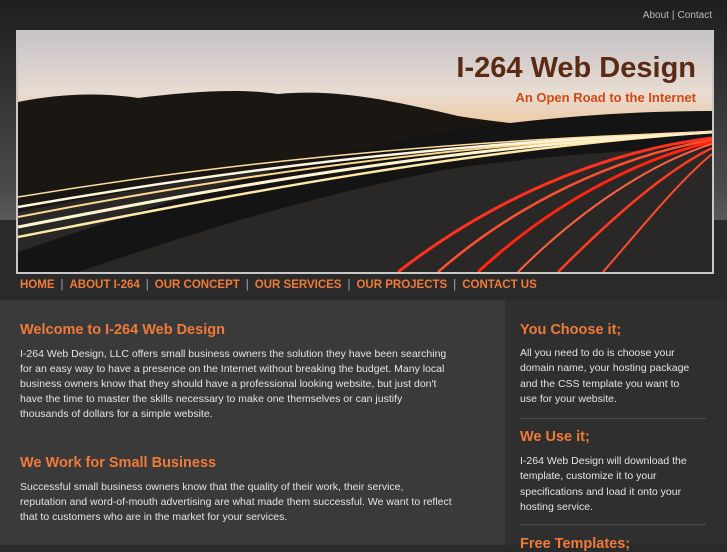 This screenshot has width=727, height=552. What do you see at coordinates (600, 384) in the screenshot?
I see `choose-line: and the CSS template you want to` at bounding box center [600, 384].